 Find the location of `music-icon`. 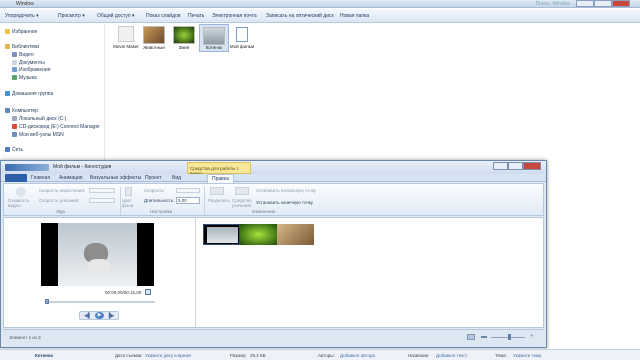

music-icon is located at coordinates (14, 77).